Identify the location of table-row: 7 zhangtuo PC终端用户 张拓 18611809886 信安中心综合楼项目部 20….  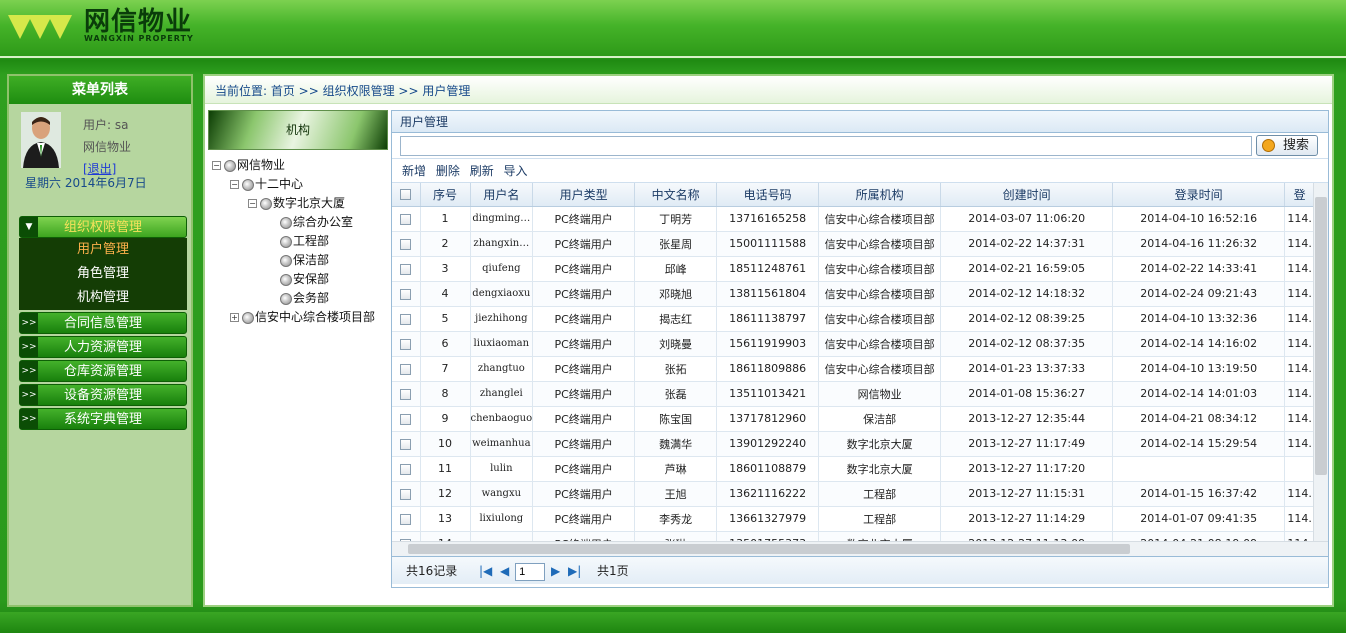
(854, 369).